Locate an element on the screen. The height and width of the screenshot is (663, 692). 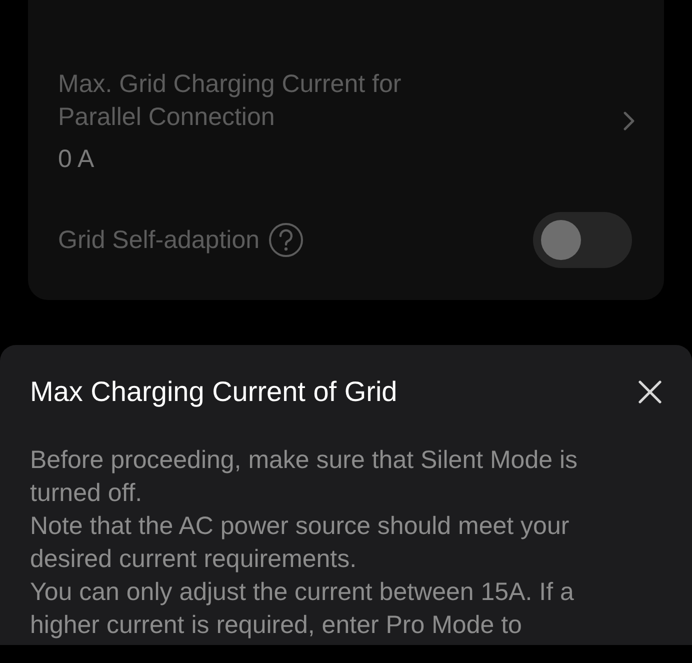
chevron-right-icon is located at coordinates (629, 121).